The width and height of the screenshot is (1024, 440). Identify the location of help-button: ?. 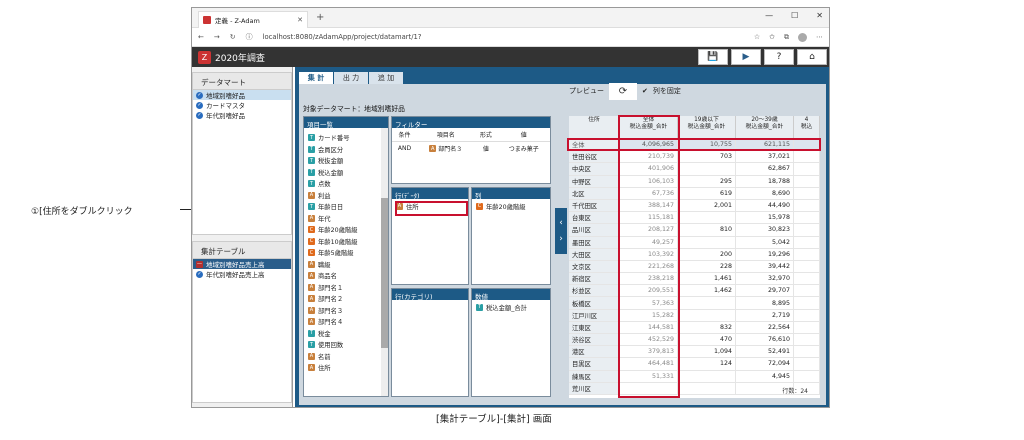
(779, 57).